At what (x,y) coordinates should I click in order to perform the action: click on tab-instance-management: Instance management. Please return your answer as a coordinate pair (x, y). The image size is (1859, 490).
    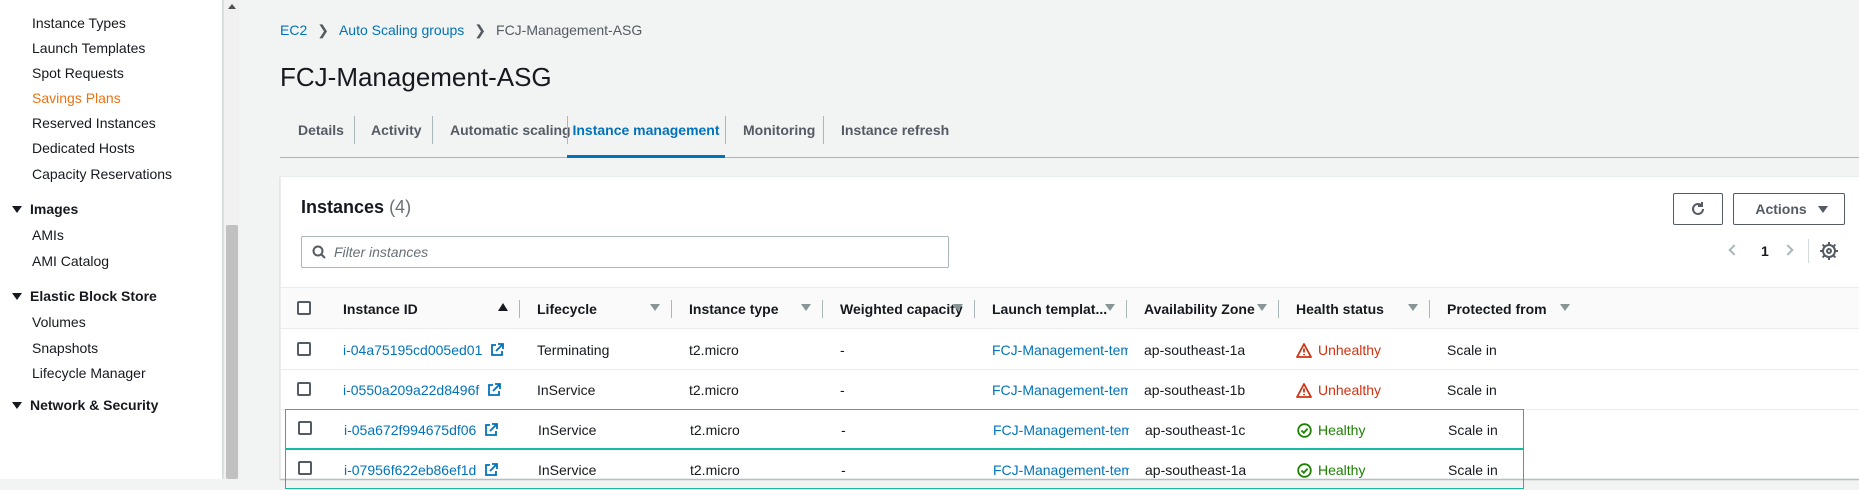
    Looking at the image, I should click on (646, 133).